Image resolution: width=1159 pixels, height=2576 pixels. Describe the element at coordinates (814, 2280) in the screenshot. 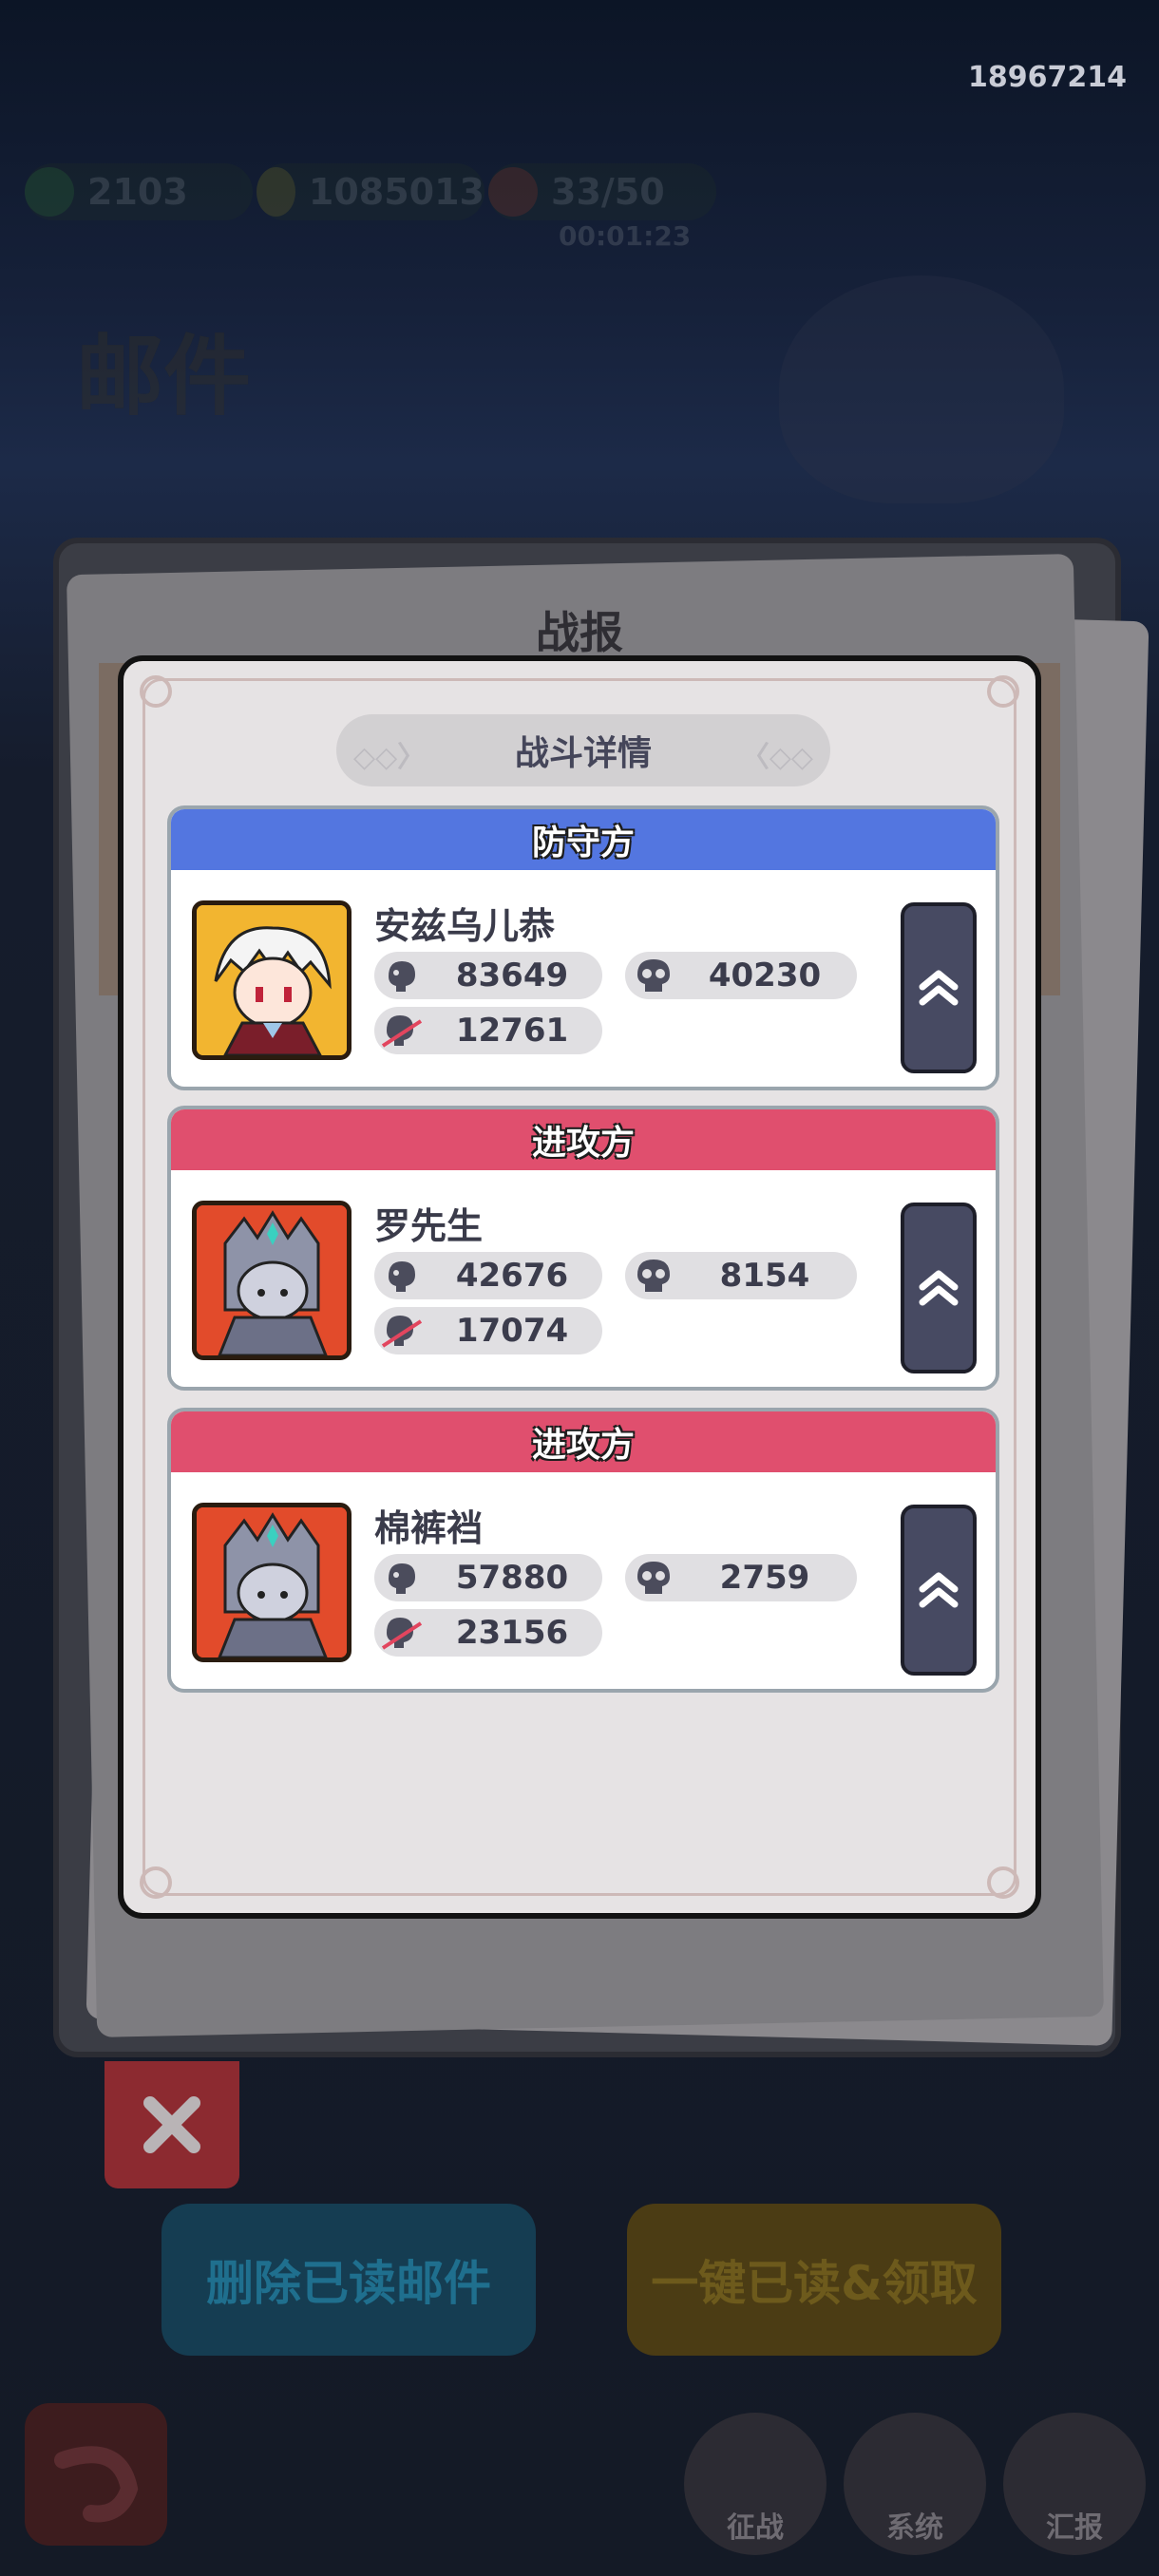

I see `read-claim-button: 一键已读&领取` at that location.